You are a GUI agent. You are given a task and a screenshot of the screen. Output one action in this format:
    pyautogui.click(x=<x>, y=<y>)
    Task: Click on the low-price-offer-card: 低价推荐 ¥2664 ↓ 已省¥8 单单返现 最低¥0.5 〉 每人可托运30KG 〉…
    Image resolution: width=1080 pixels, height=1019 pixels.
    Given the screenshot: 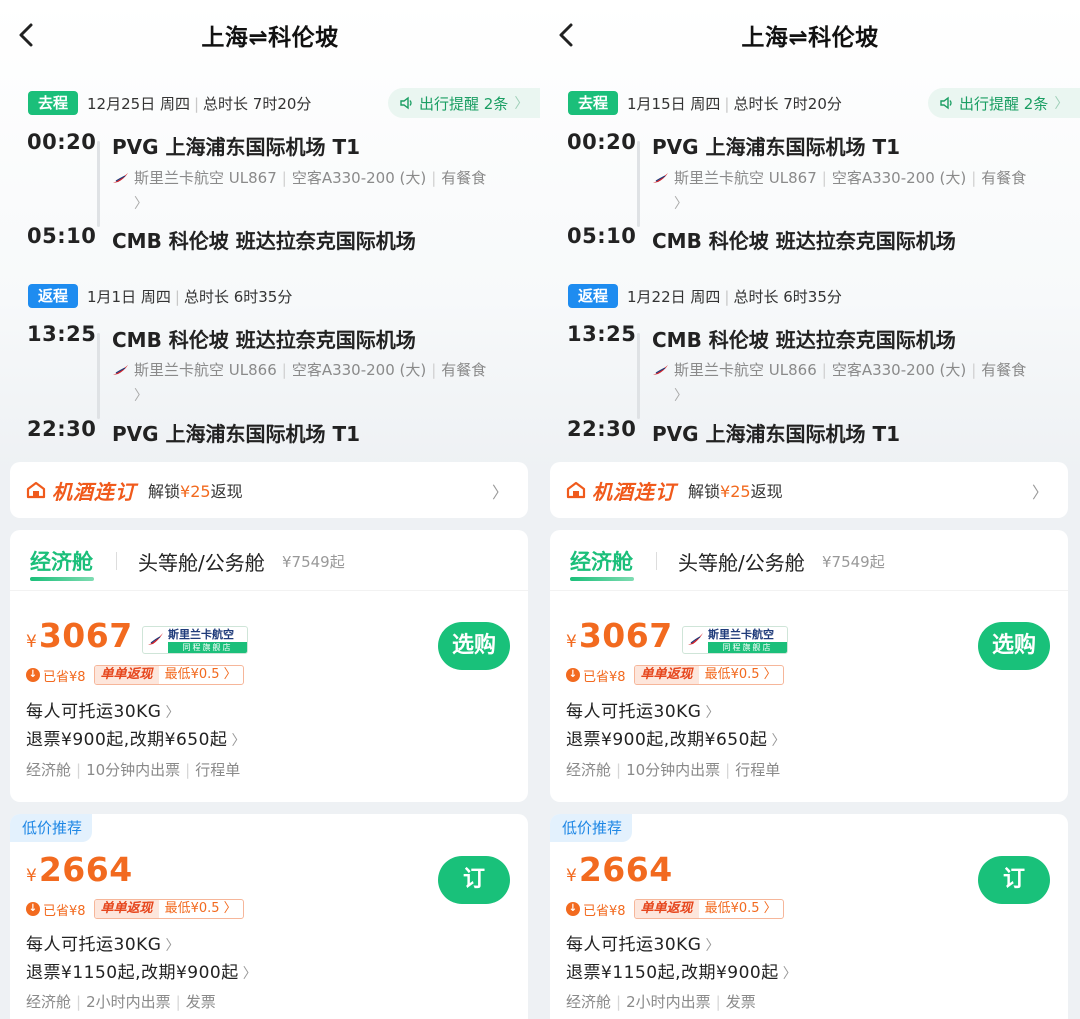 What is the action you would take?
    pyautogui.click(x=269, y=916)
    